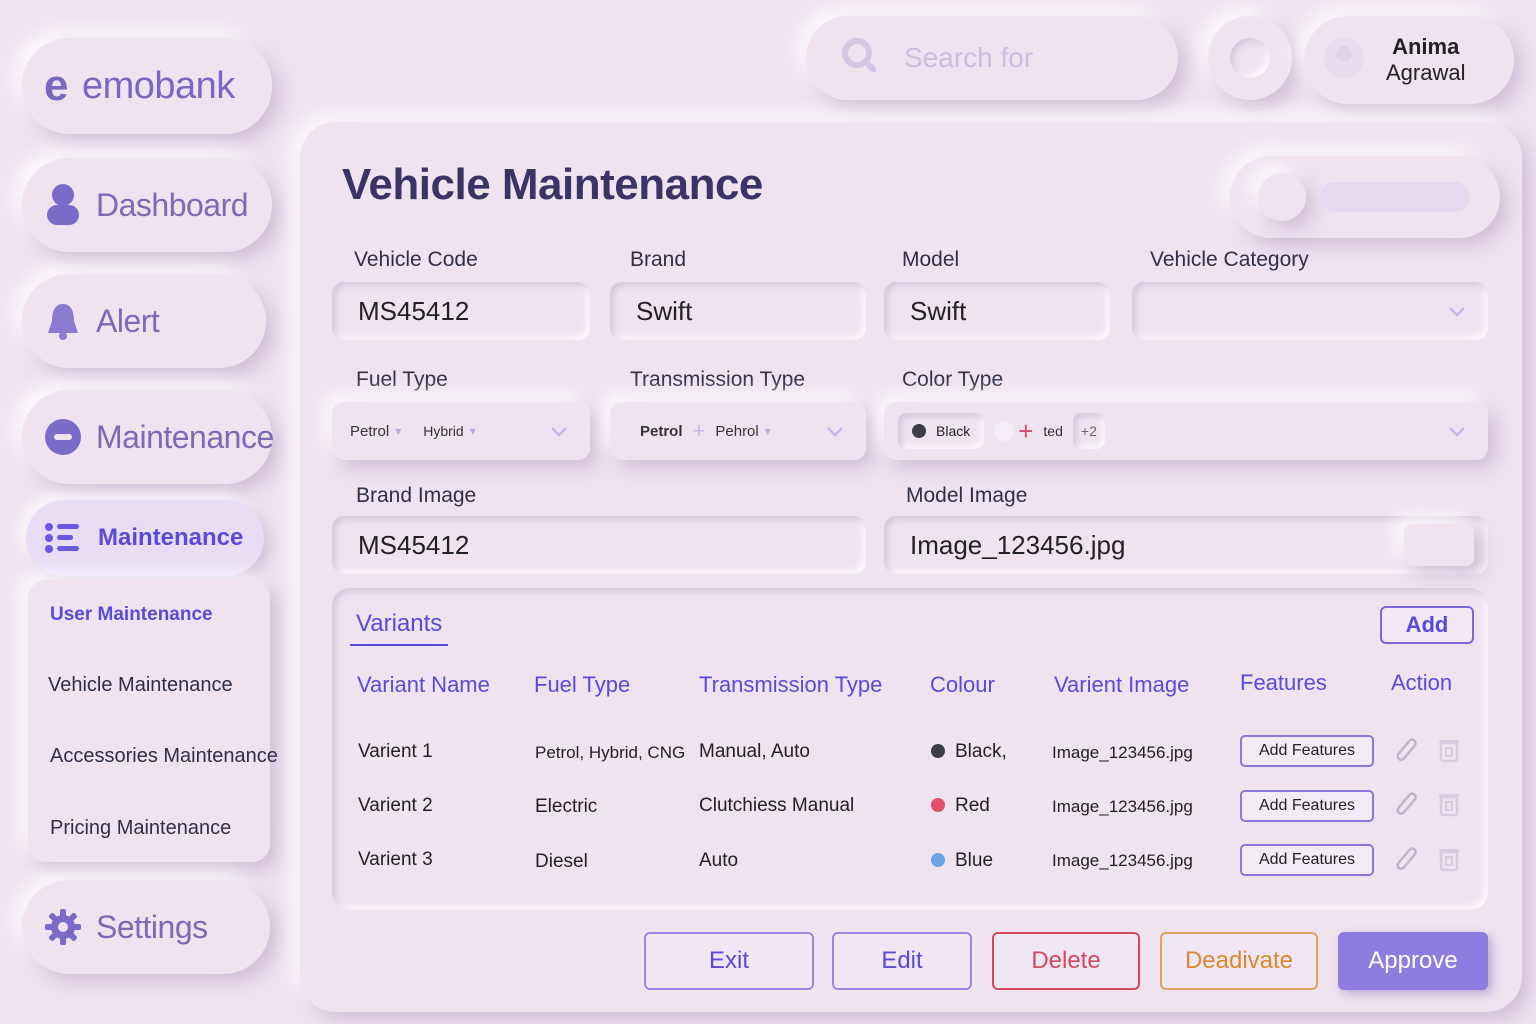 Image resolution: width=1536 pixels, height=1024 pixels. Describe the element at coordinates (443, 431) in the screenshot. I see `chip-label: Hybrid` at that location.